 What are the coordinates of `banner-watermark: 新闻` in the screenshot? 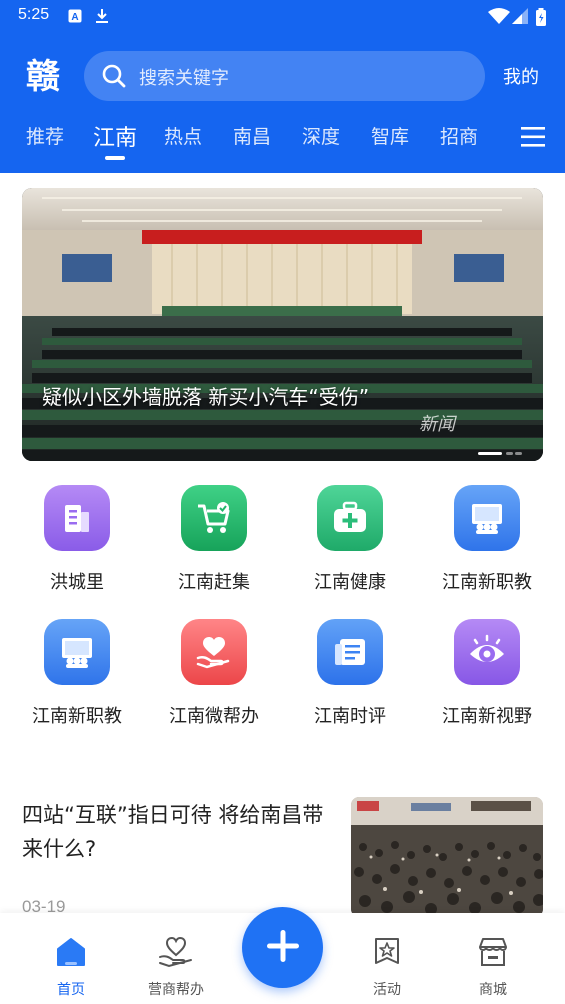 It's located at (437, 424).